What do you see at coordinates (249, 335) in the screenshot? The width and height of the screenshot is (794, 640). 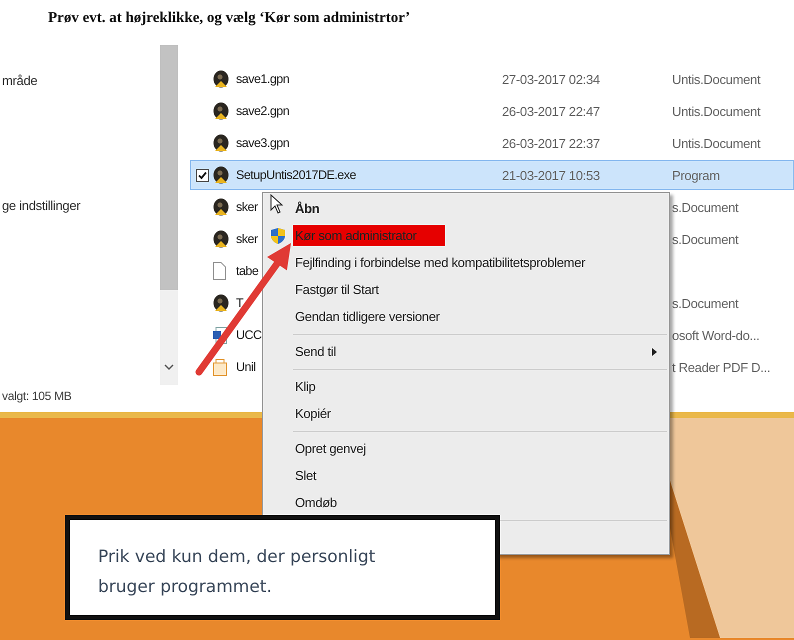 I see `file-name: UCC` at bounding box center [249, 335].